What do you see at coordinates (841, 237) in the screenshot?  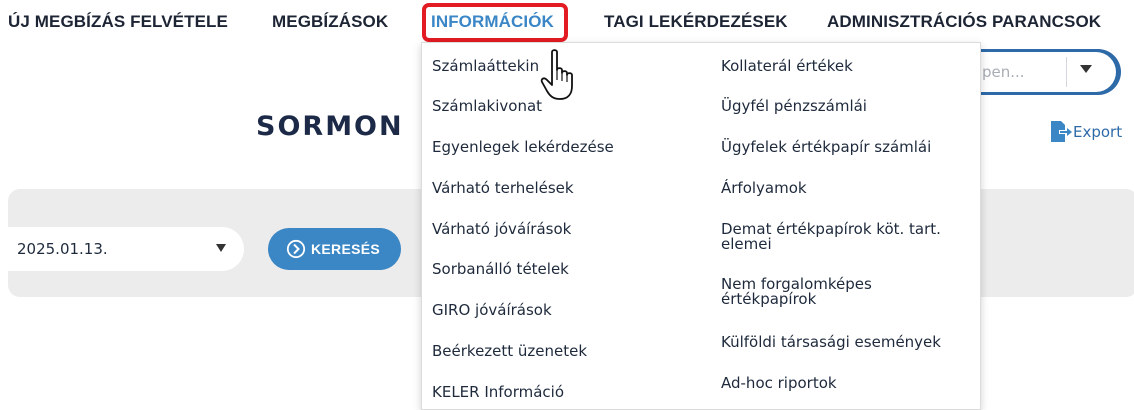 I see `menu-item-demat-securities: Demat értékpapírok köt. tart. elemei` at bounding box center [841, 237].